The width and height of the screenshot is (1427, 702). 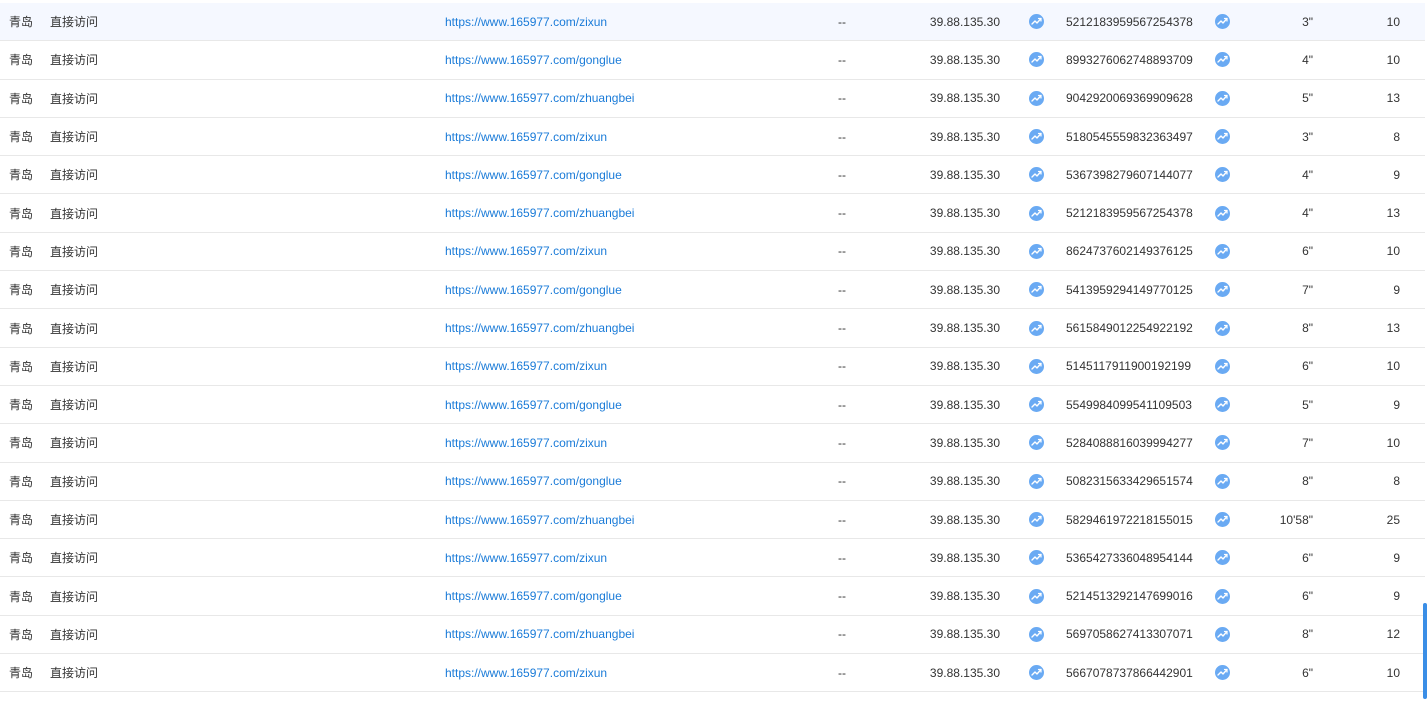 I want to click on visitor-id-cell: 5214513292147699016, so click(x=1129, y=596).